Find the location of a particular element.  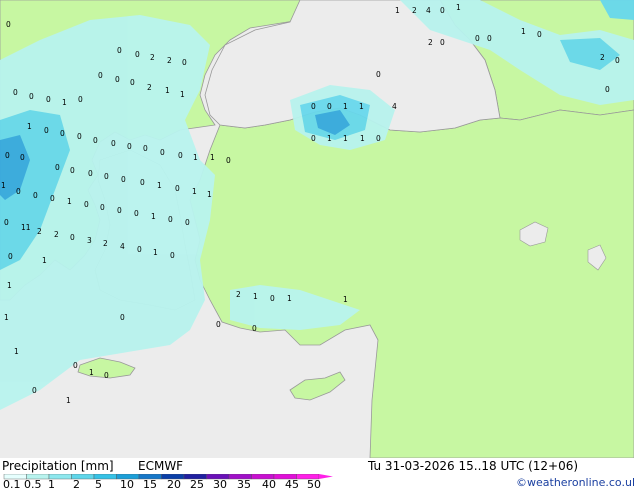

legend-model: ECMWF is located at coordinates (161, 466).